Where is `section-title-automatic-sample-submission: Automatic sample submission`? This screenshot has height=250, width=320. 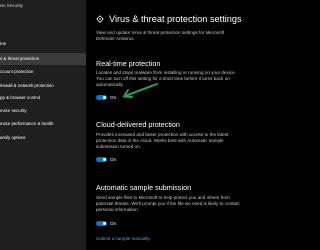
section-title-automatic-sample-submission: Automatic sample submission is located at coordinates (144, 187).